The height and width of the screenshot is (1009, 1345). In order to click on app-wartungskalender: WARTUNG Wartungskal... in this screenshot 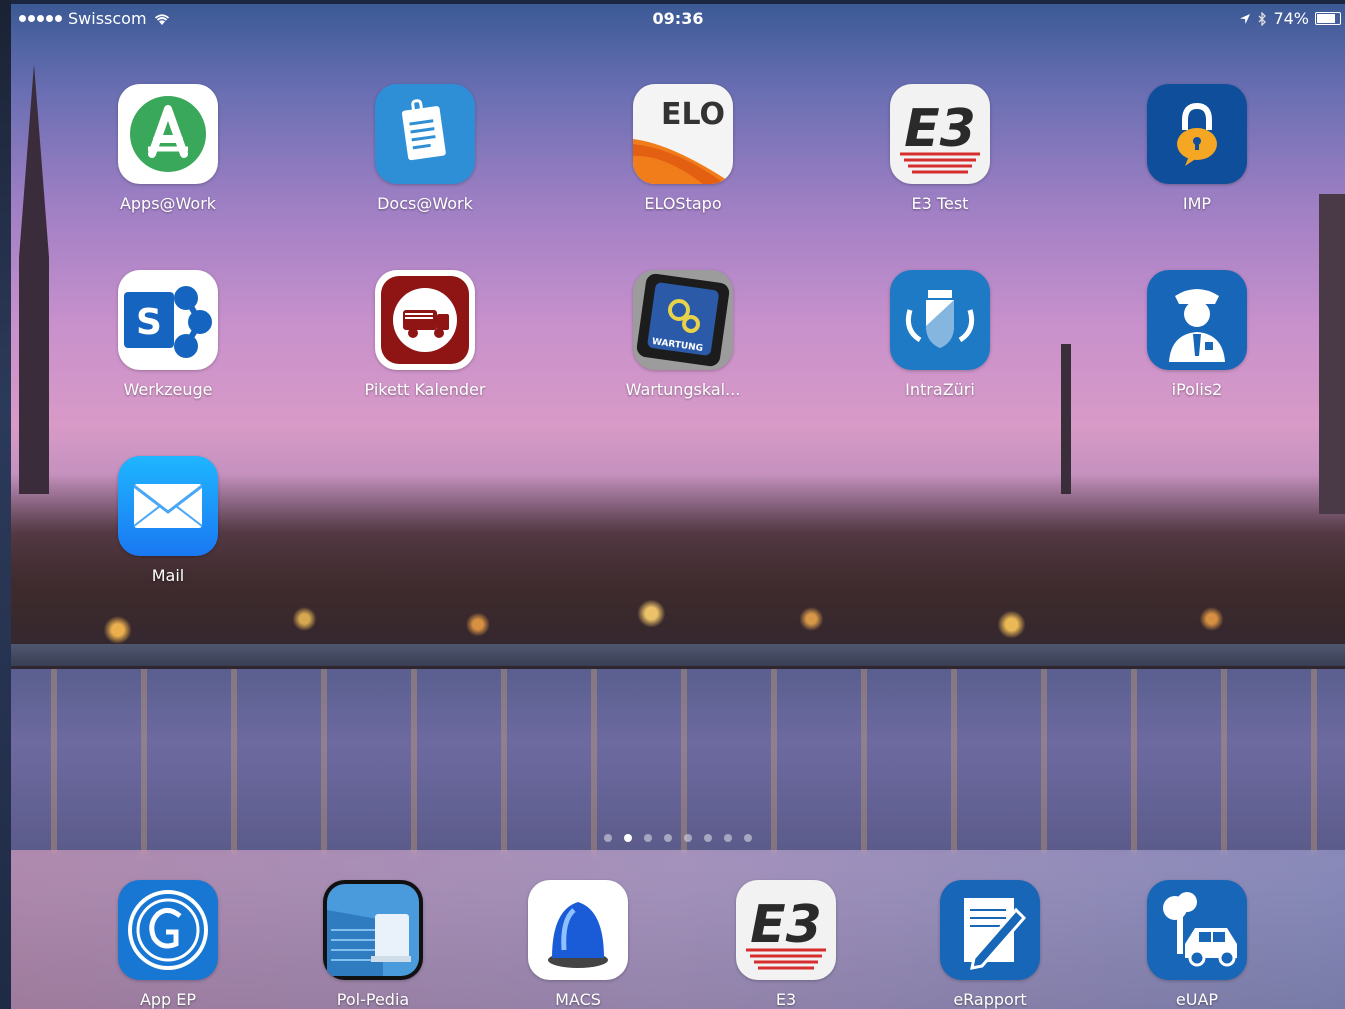, I will do `click(683, 334)`.